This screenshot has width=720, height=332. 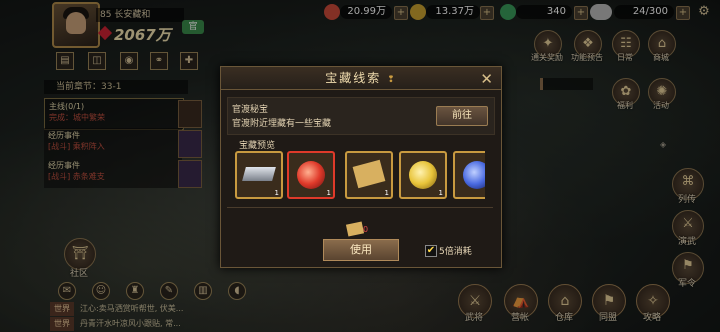 I want to click on silver-bar-icon, so click(x=259, y=174).